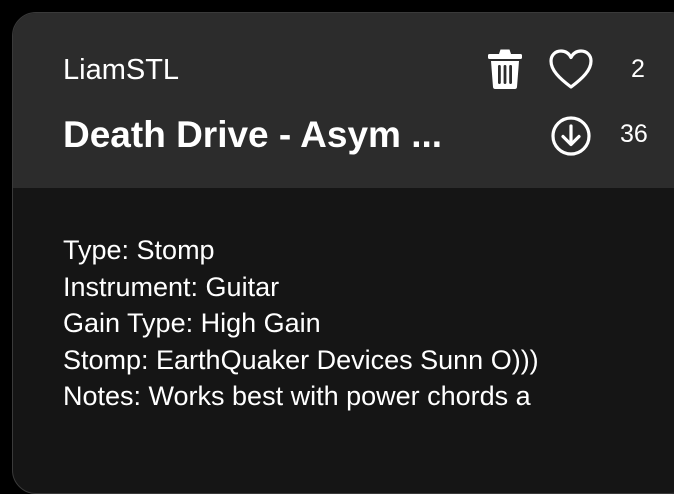  I want to click on download-icon, so click(571, 136).